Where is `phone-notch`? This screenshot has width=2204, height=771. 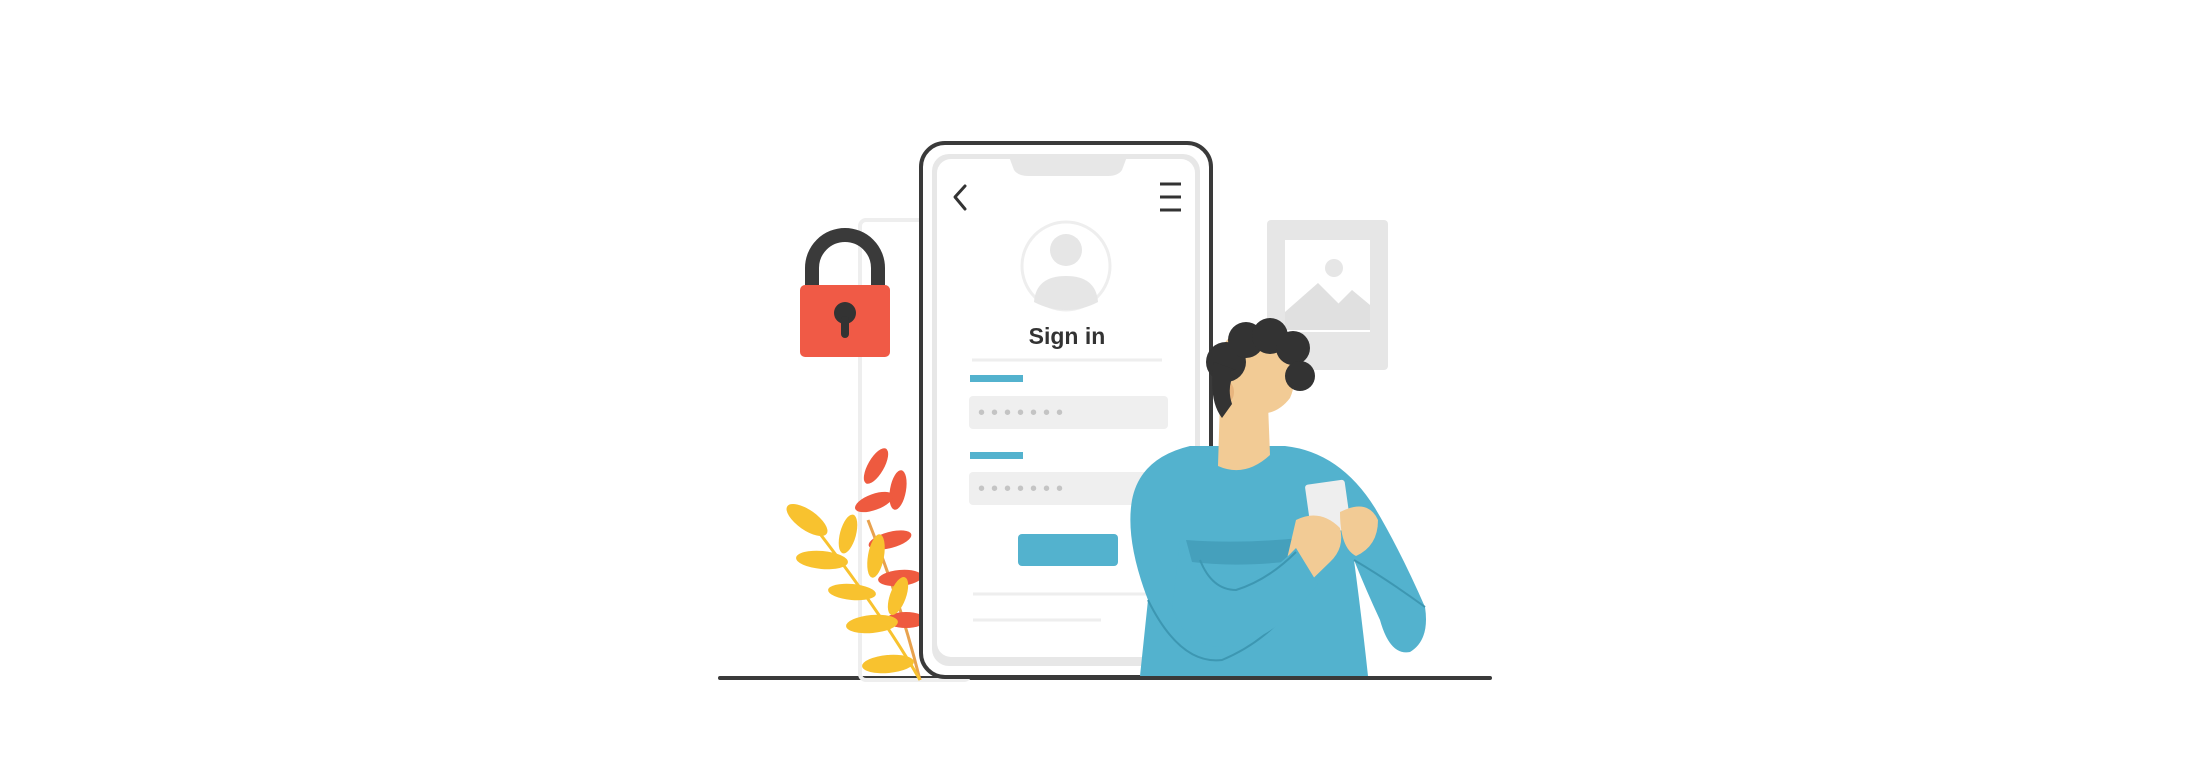
phone-notch is located at coordinates (1068, 165).